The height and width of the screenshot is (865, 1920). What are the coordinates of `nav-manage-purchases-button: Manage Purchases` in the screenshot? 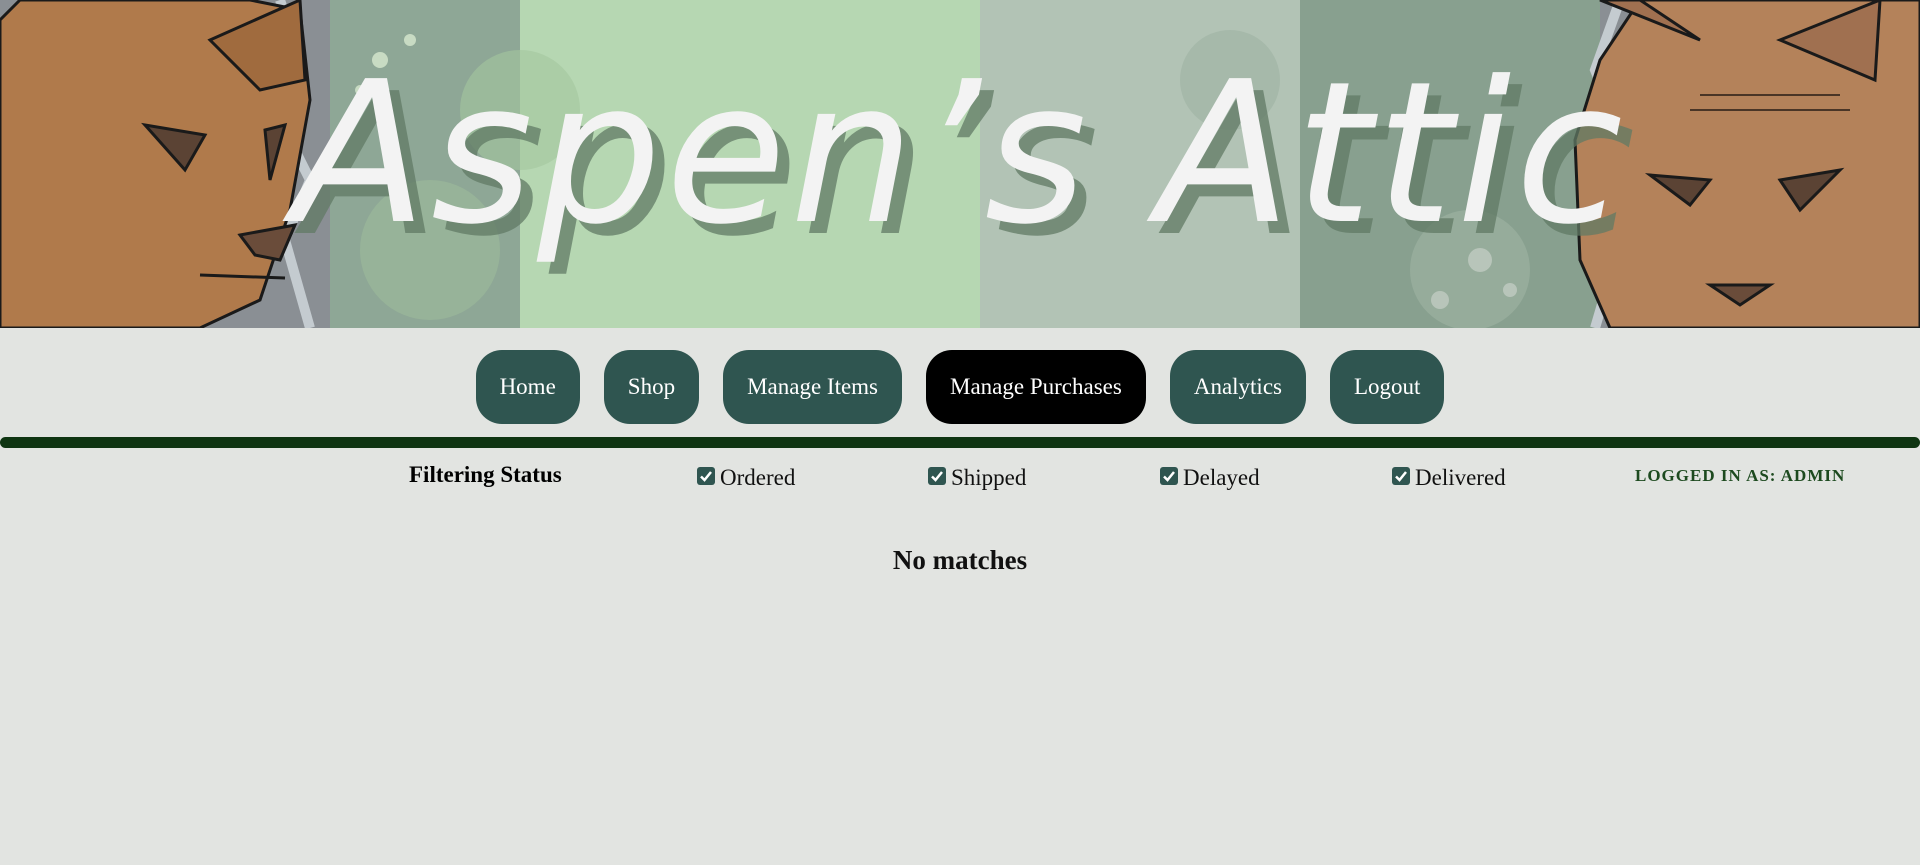 It's located at (1036, 387).